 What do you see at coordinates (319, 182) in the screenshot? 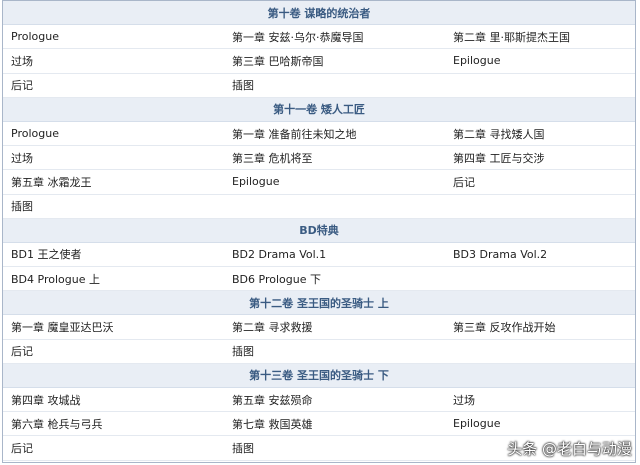
I see `table-row: 第五章 冰霜龙王 Epilogue 后记` at bounding box center [319, 182].